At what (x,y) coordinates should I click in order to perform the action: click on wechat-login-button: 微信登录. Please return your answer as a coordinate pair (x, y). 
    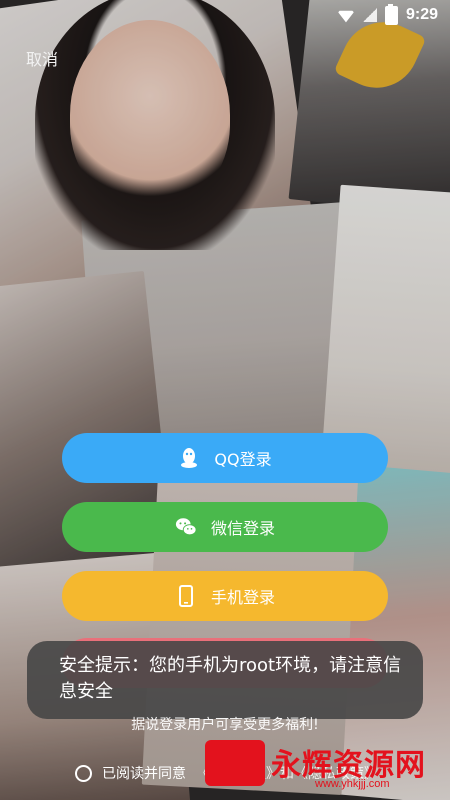
    Looking at the image, I should click on (225, 527).